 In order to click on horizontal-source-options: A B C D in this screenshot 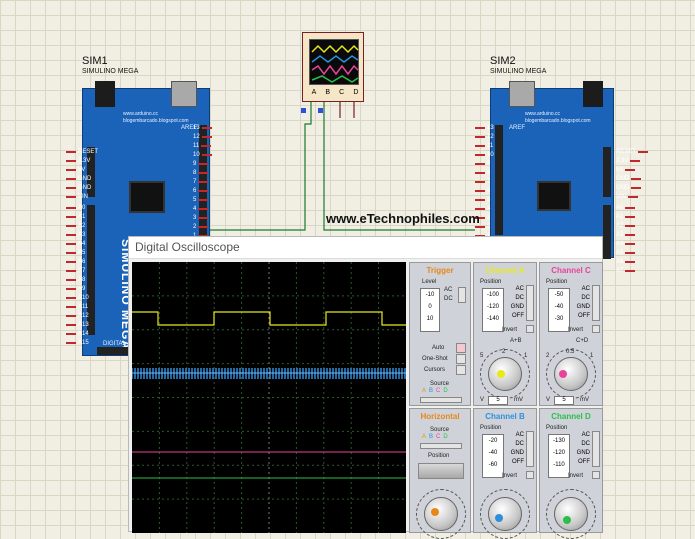, I will do `click(435, 437)`.